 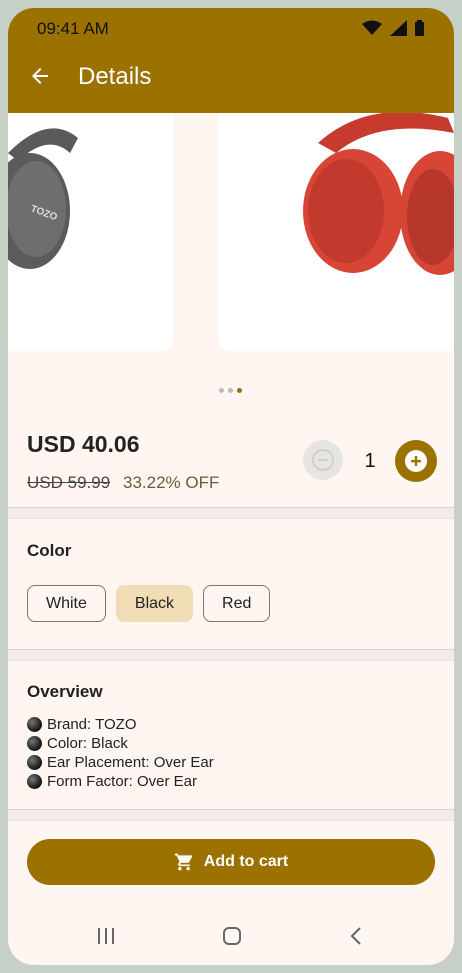 What do you see at coordinates (40, 76) in the screenshot?
I see `back-arrow-icon` at bounding box center [40, 76].